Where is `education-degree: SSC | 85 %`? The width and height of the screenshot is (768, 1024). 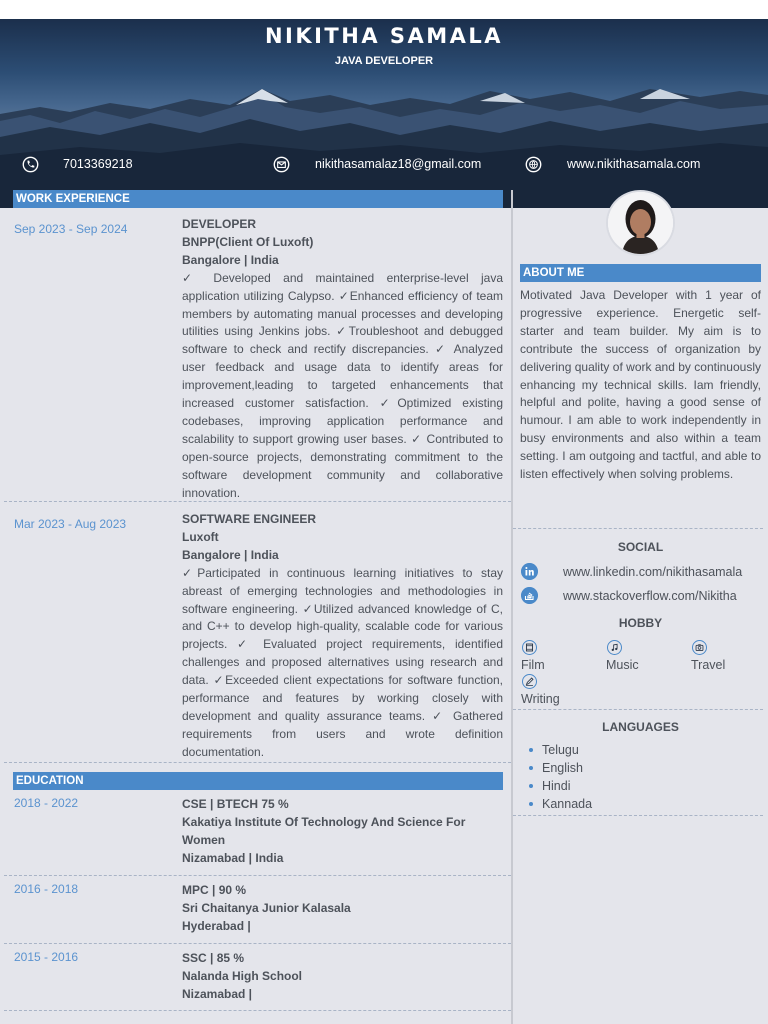
education-degree: SSC | 85 % is located at coordinates (213, 958).